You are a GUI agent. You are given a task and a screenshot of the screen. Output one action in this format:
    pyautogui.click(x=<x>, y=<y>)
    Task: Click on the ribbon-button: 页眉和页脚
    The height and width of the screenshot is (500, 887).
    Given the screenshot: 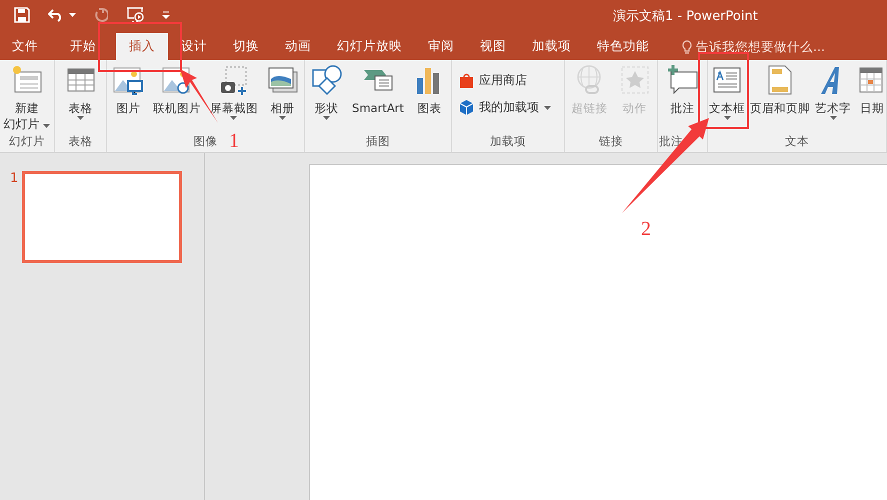 What is the action you would take?
    pyautogui.click(x=780, y=99)
    